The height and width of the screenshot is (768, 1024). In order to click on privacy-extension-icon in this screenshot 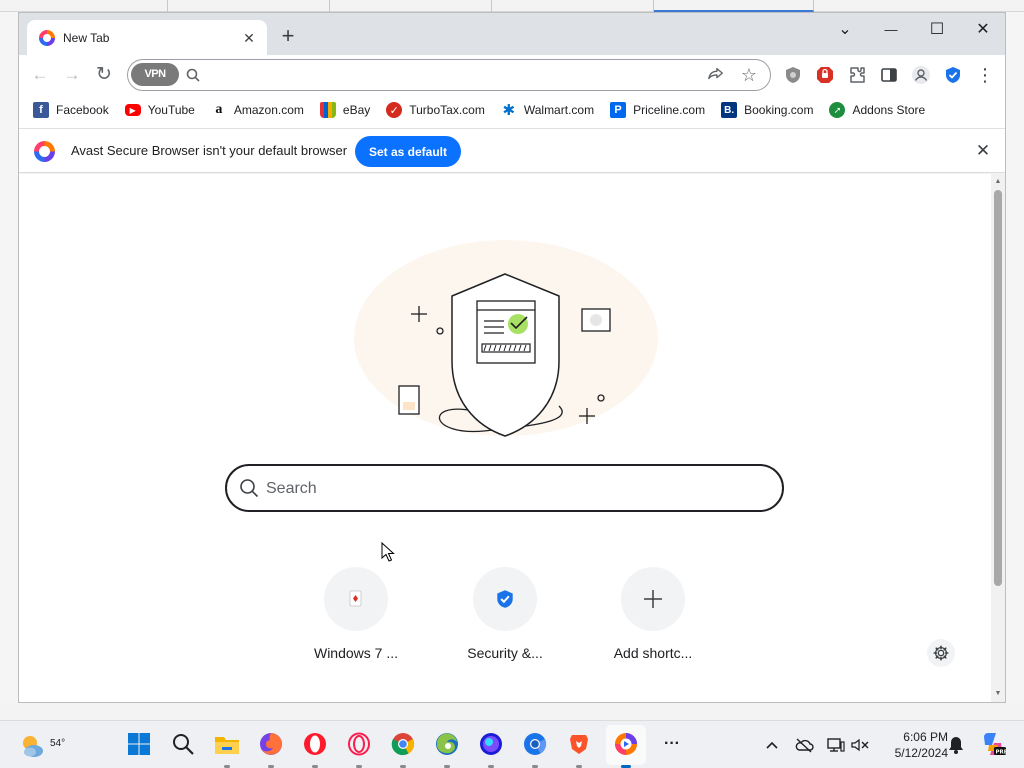, I will do `click(793, 75)`.